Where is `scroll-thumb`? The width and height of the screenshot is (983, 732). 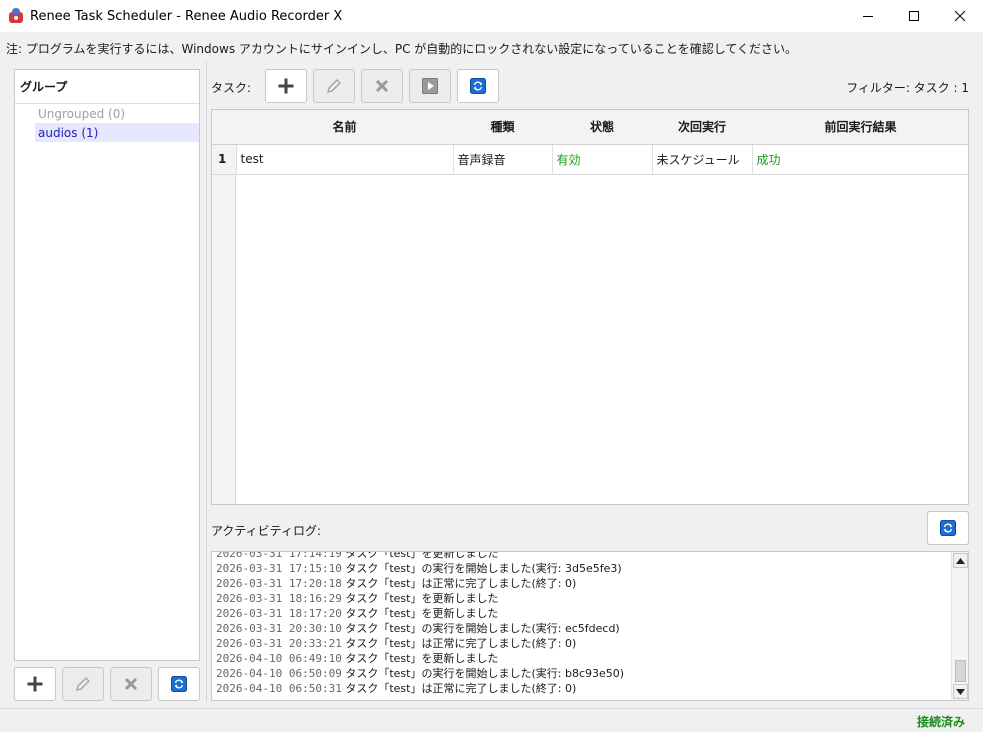 scroll-thumb is located at coordinates (960, 671).